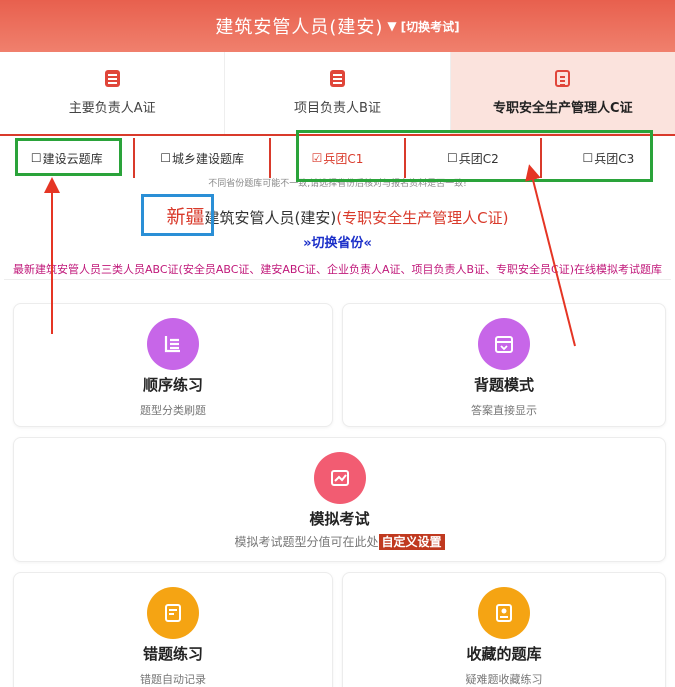 The height and width of the screenshot is (687, 675). I want to click on bank-tab-urban: ☐ 城乡建设题库, so click(203, 158).